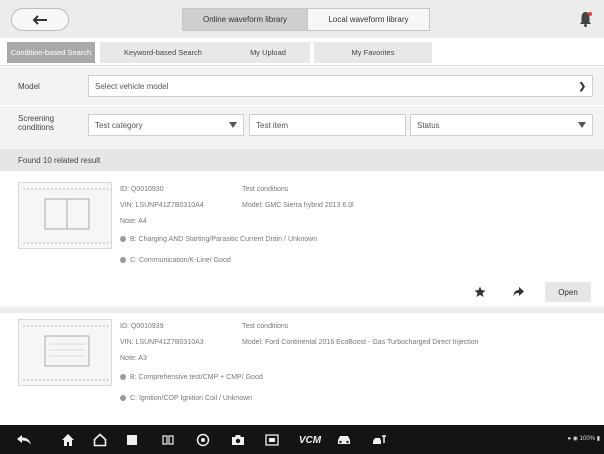 Image resolution: width=604 pixels, height=454 pixels. What do you see at coordinates (245, 19) in the screenshot?
I see `tab-online-waveform-library: Online waveform library` at bounding box center [245, 19].